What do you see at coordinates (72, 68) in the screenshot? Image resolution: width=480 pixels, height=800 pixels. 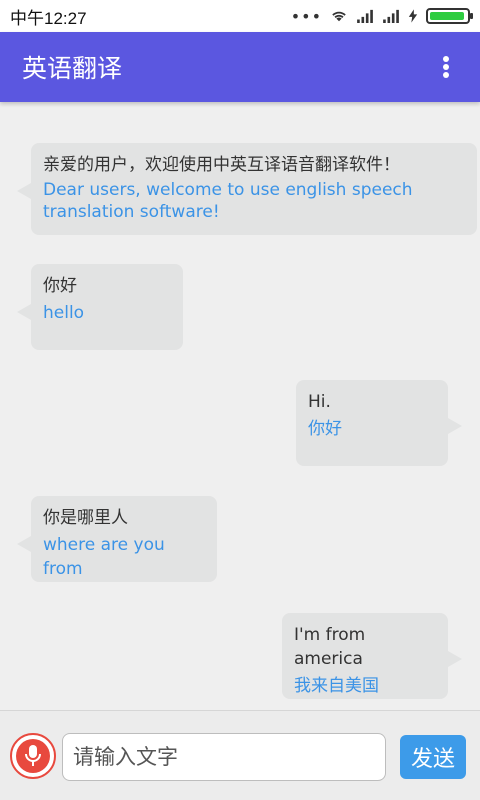 I see `app-title: 英语翻译` at bounding box center [72, 68].